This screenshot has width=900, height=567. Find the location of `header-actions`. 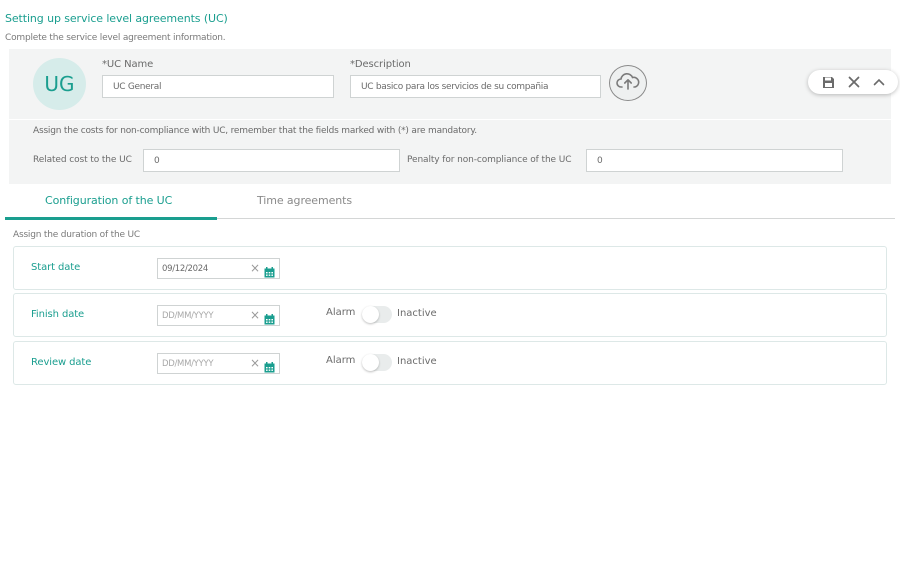

header-actions is located at coordinates (853, 82).